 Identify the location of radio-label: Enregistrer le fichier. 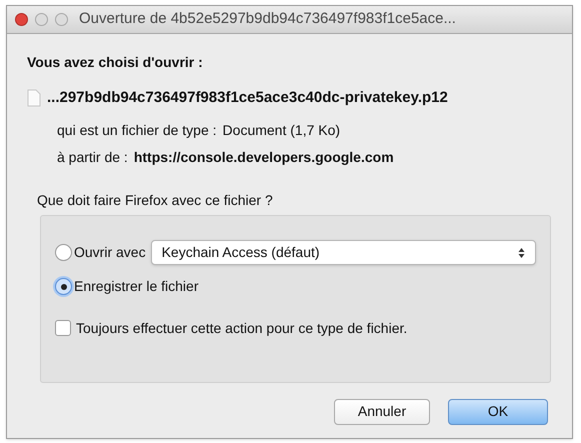
(136, 286).